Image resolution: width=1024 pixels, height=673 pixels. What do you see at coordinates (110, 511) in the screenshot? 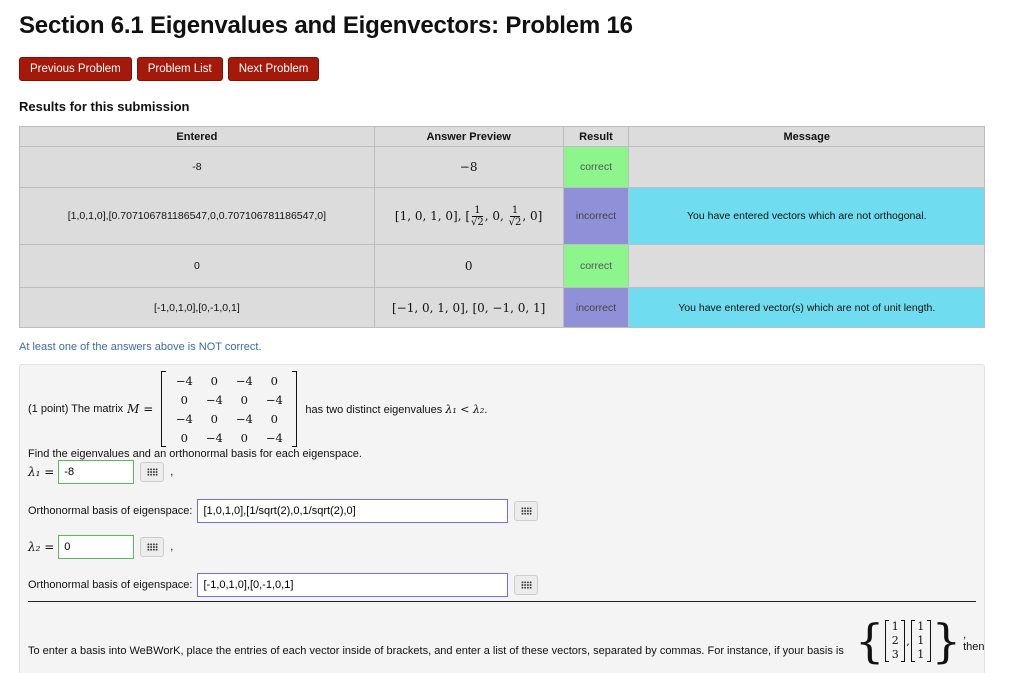
I see `basis1-label: Orthonormal basis of eigenspace:` at bounding box center [110, 511].